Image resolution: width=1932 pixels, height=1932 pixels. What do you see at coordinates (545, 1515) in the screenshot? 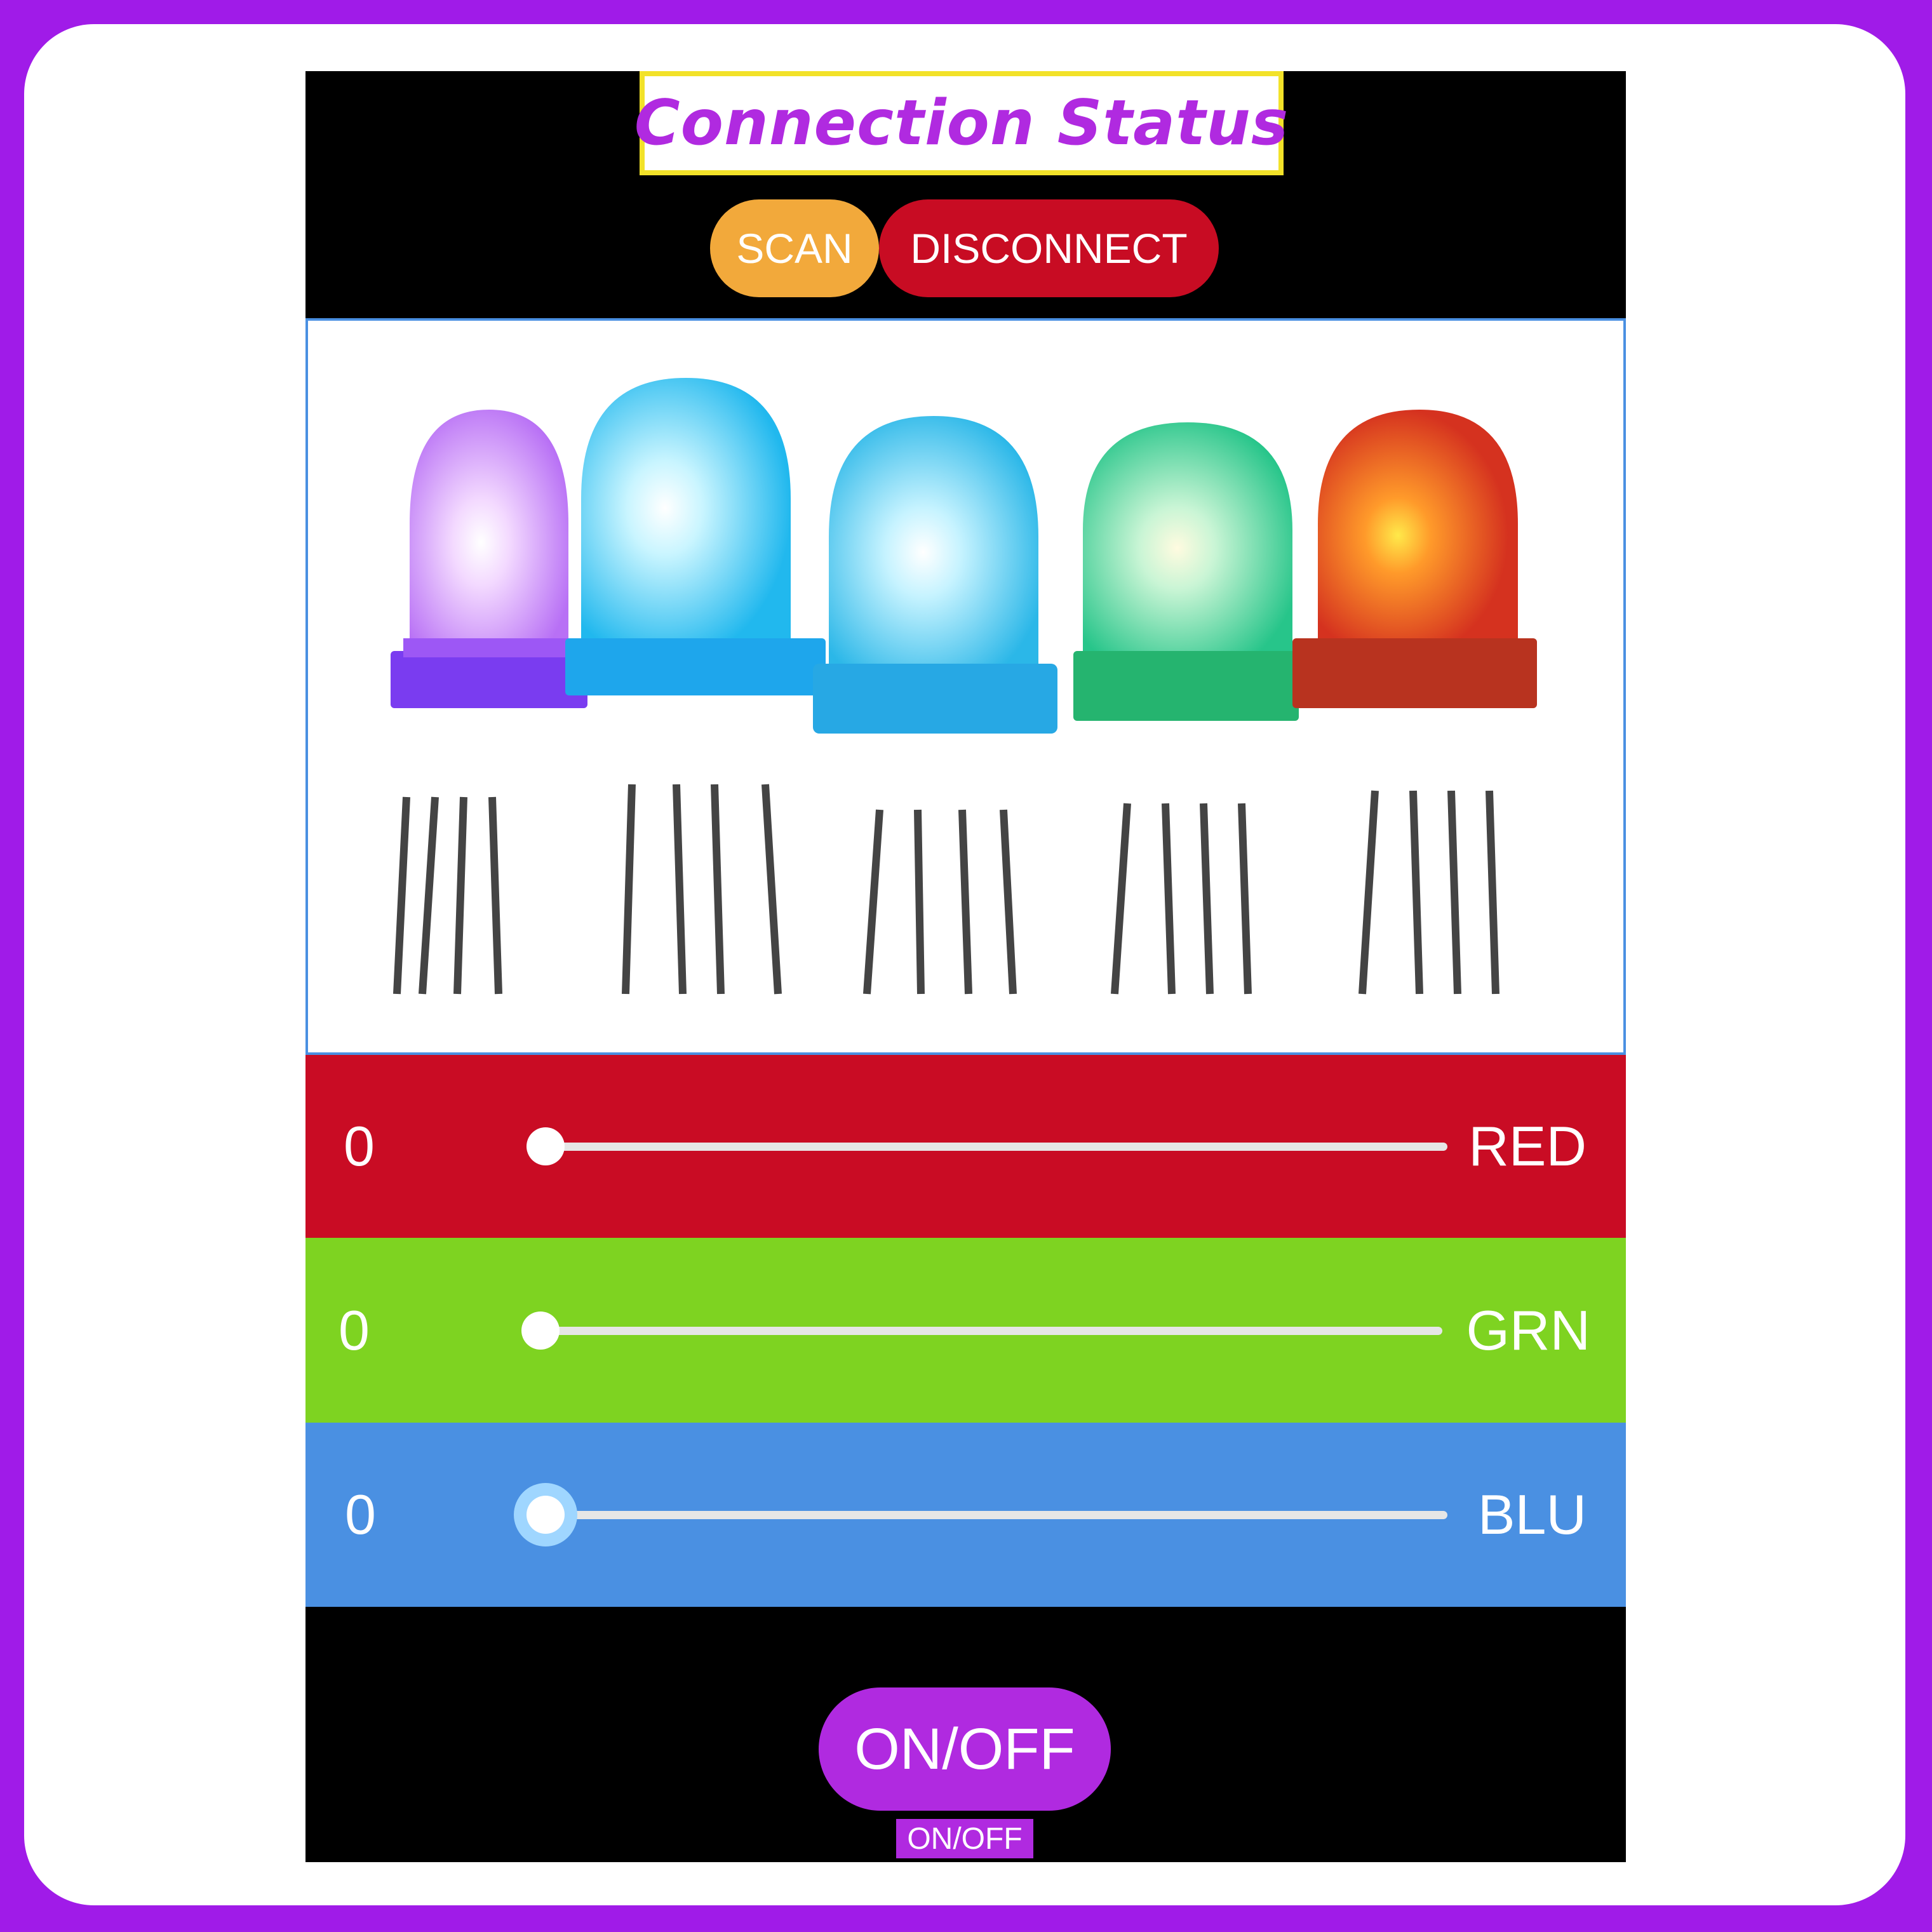
I see `blue-slider-thumb` at bounding box center [545, 1515].